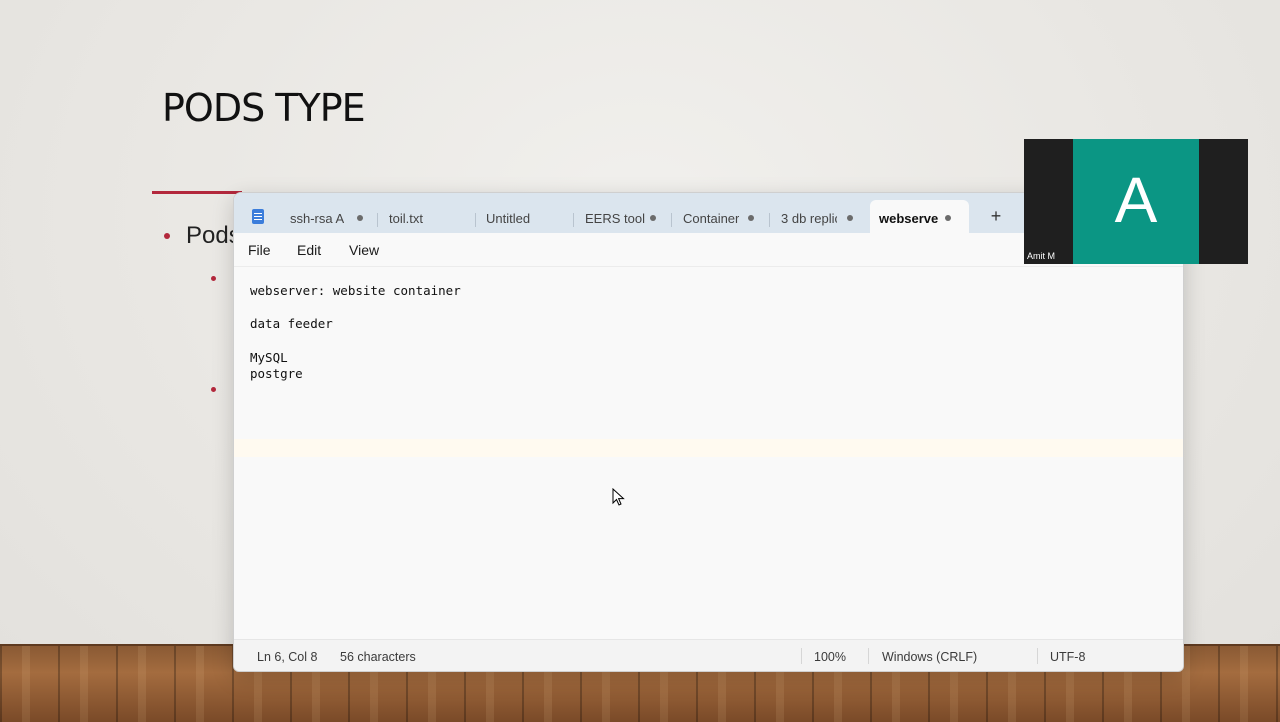 The image size is (1280, 722). I want to click on tab-label: 3 db replic, so click(809, 218).